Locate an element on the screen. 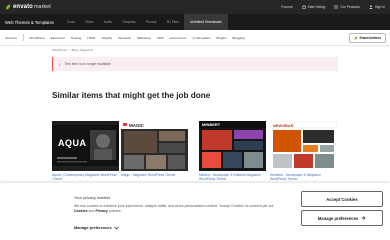 The width and height of the screenshot is (390, 240). nav-unlimited-downloads: Unlimited Downloads is located at coordinates (205, 22).